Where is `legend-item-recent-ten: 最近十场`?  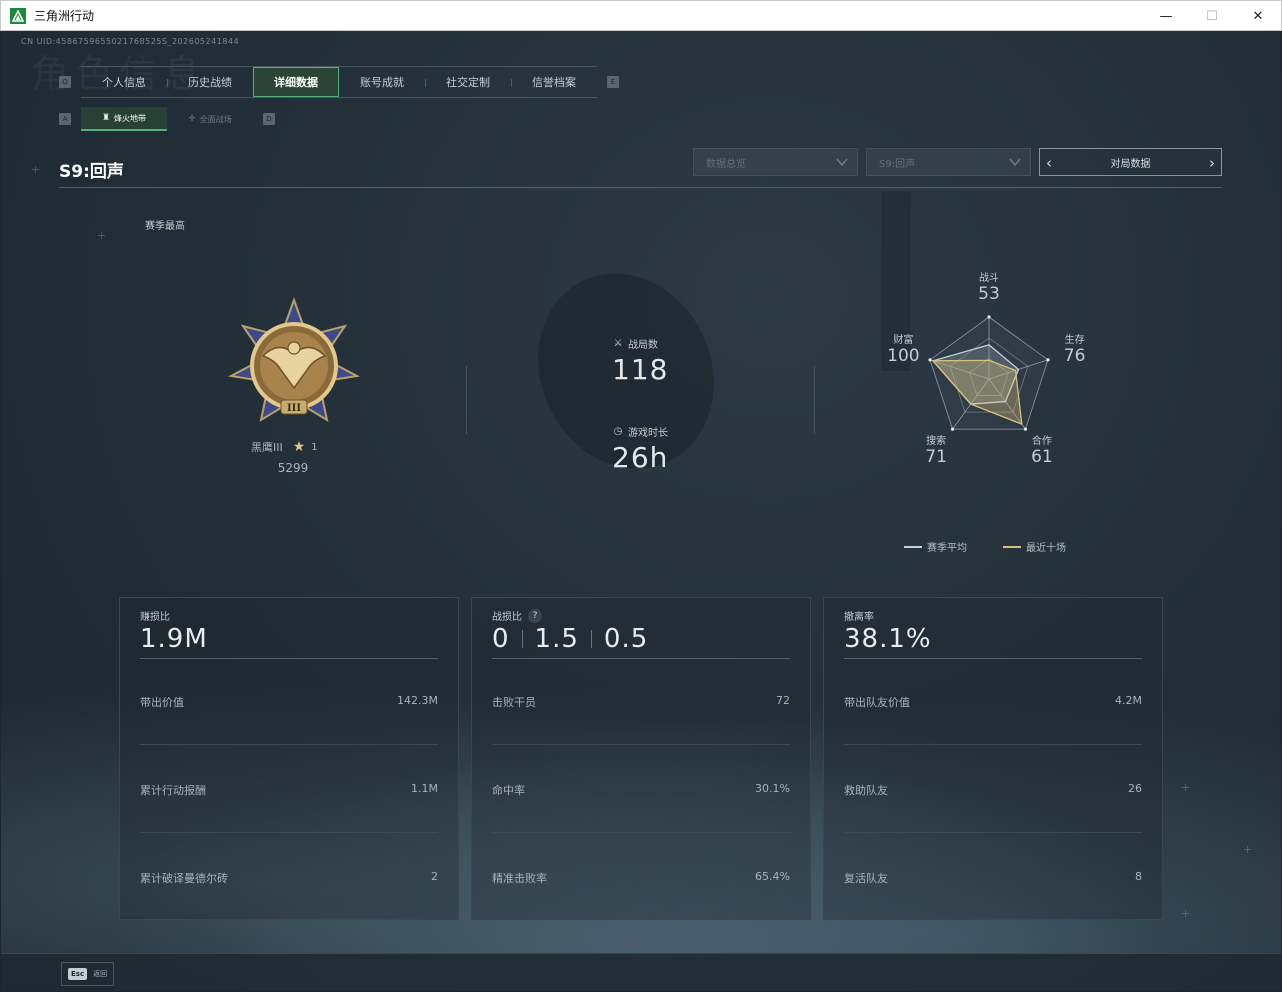
legend-item-recent-ten: 最近十场 is located at coordinates (1034, 546).